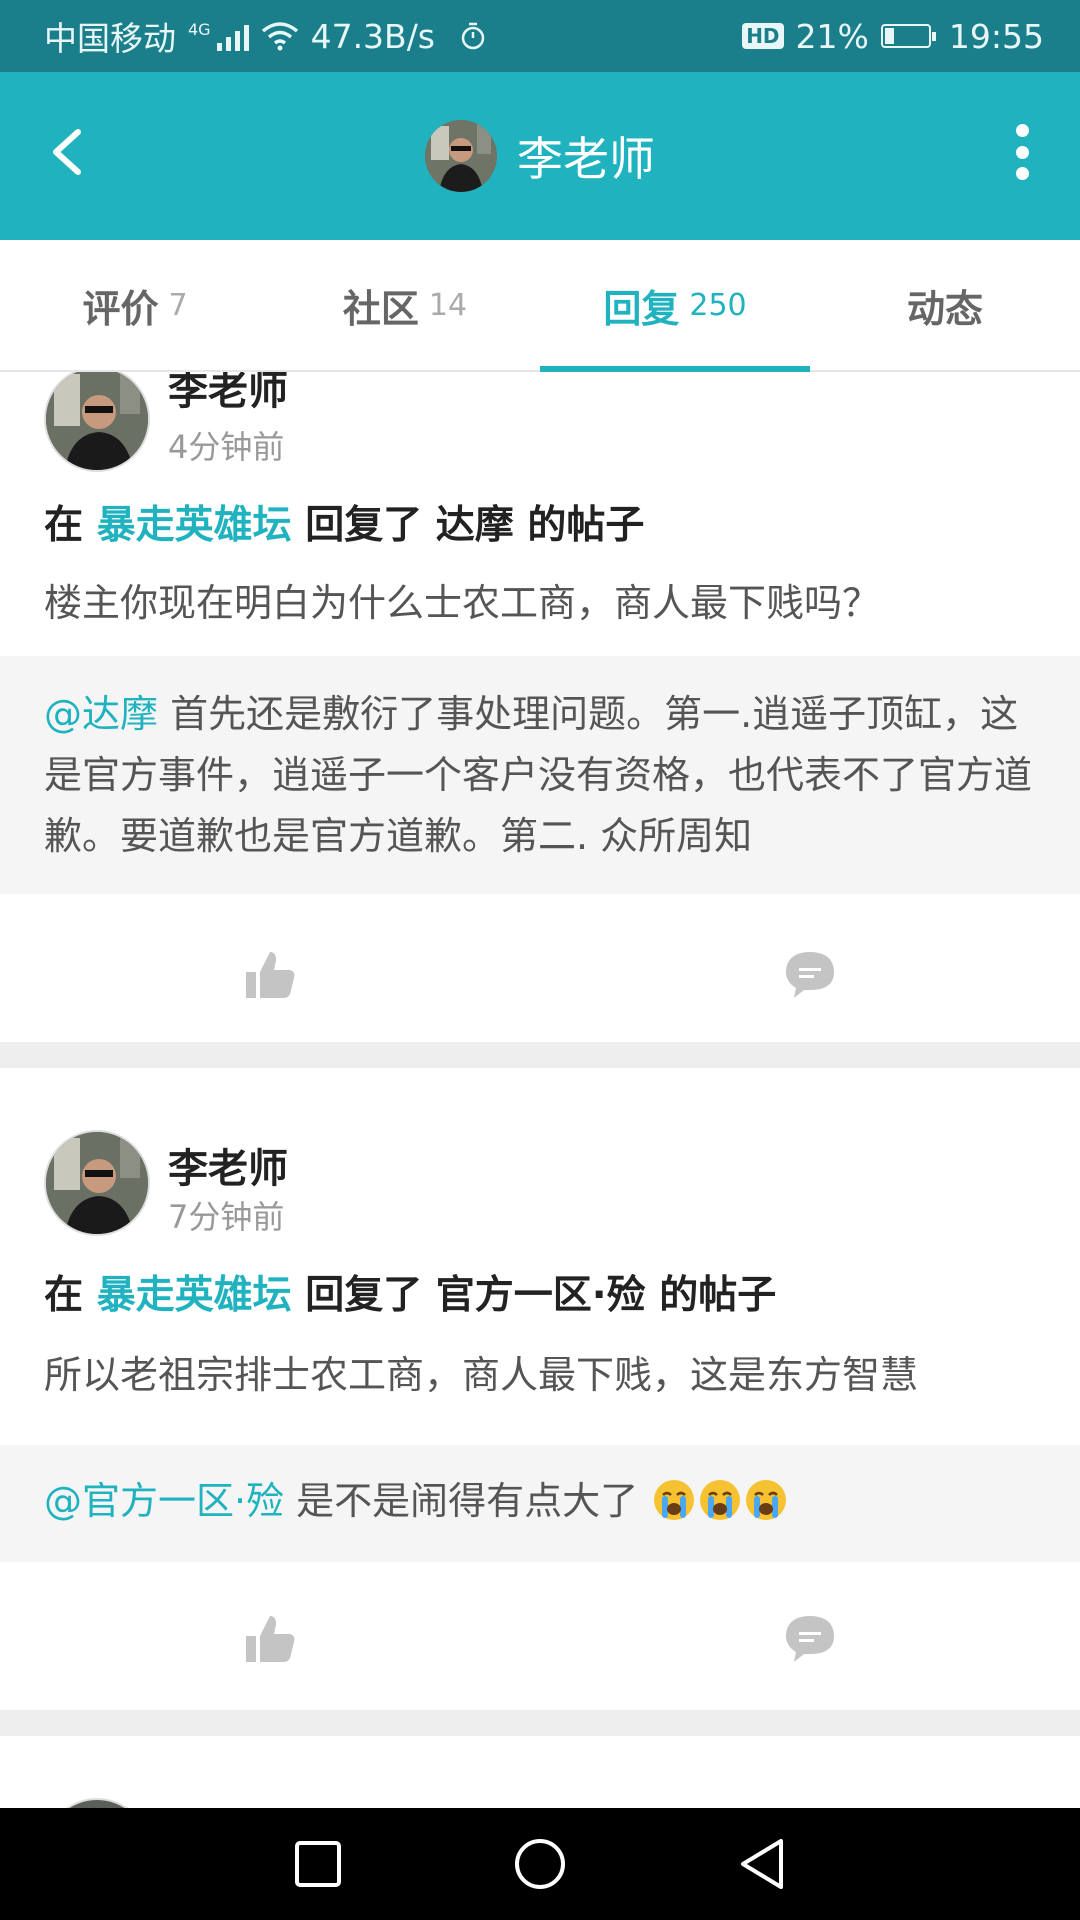 The height and width of the screenshot is (1920, 1080). I want to click on alarm-icon, so click(473, 36).